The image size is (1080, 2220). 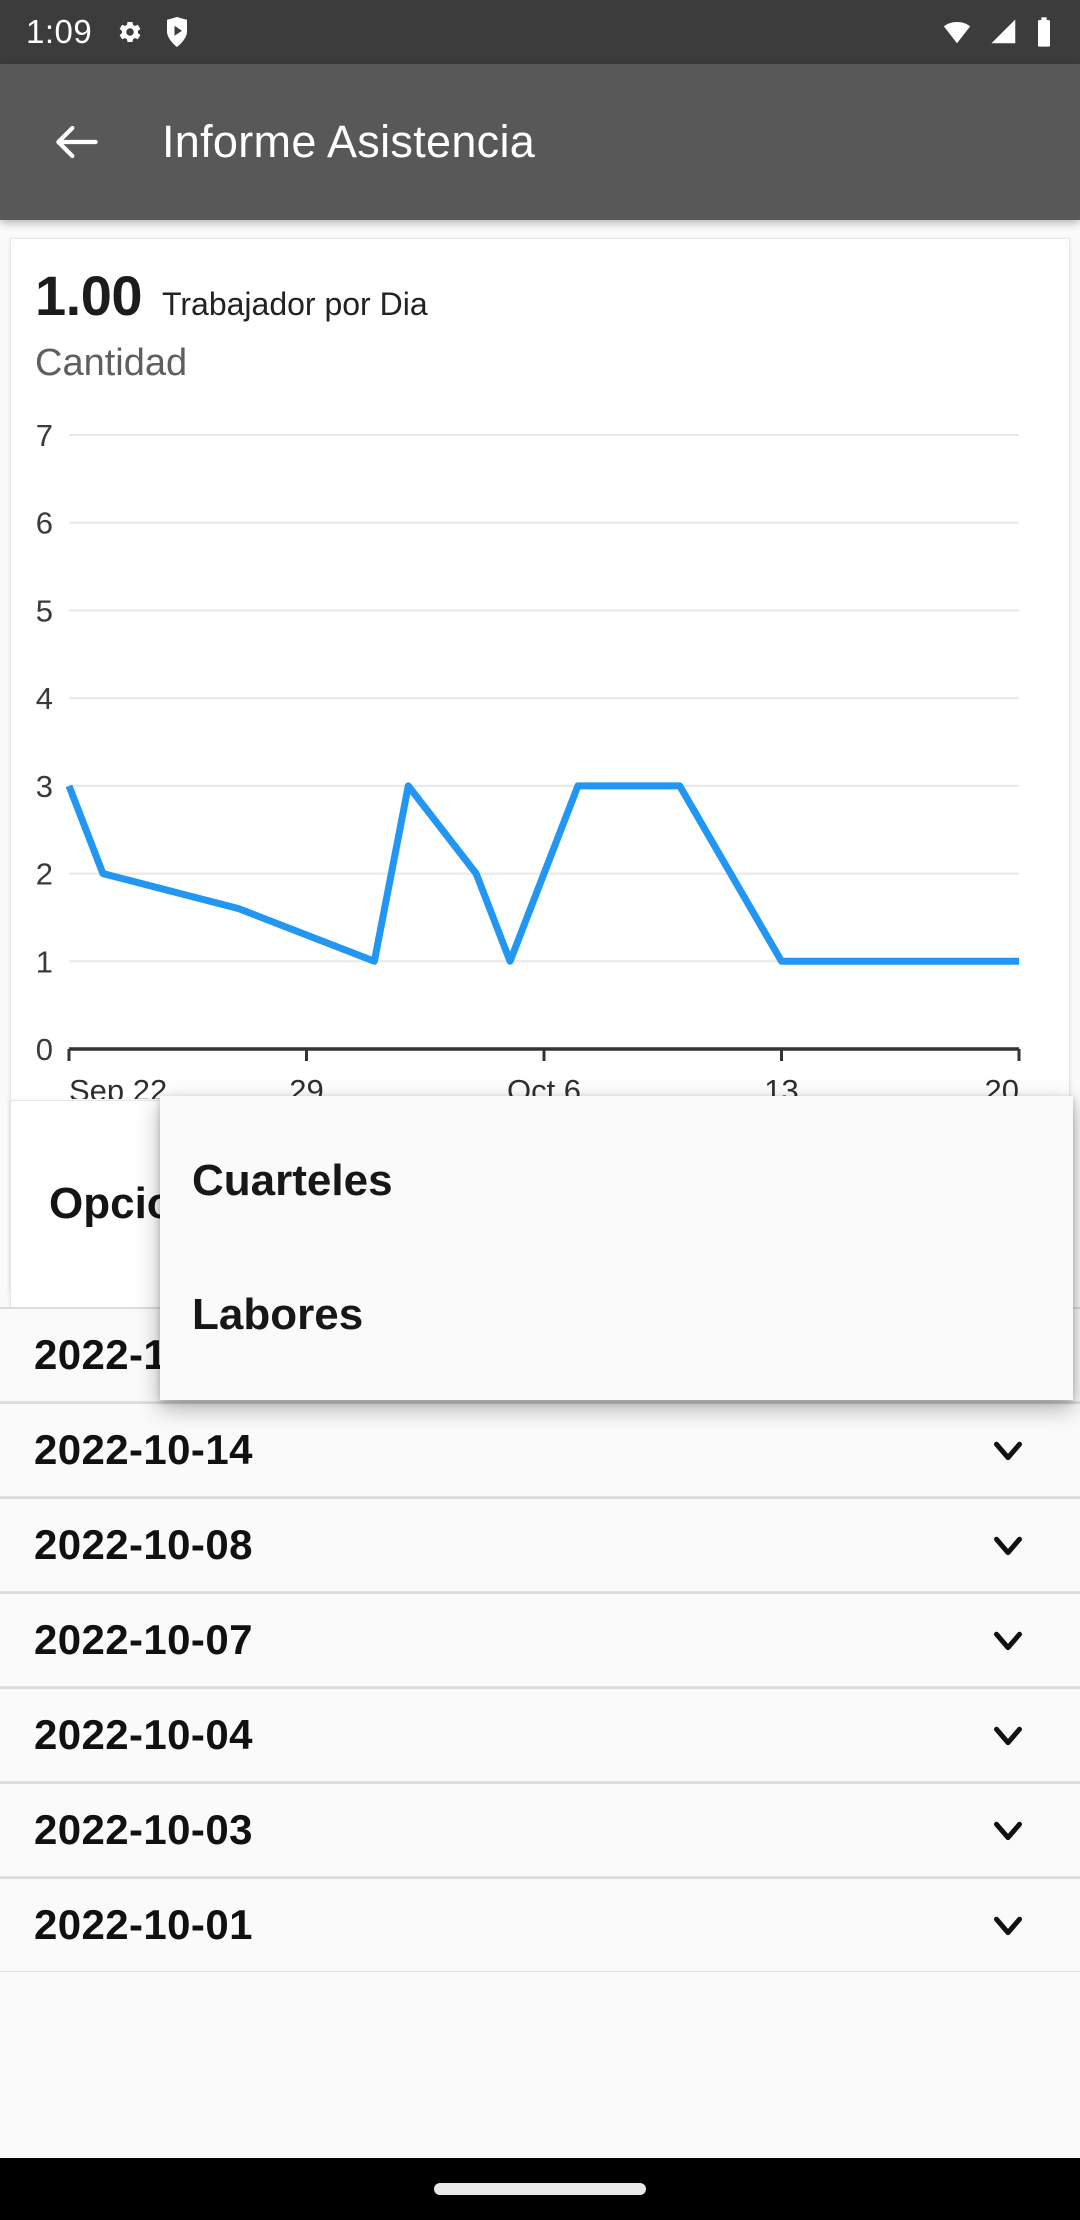 I want to click on page-title: Informe Asistencia, so click(x=349, y=141).